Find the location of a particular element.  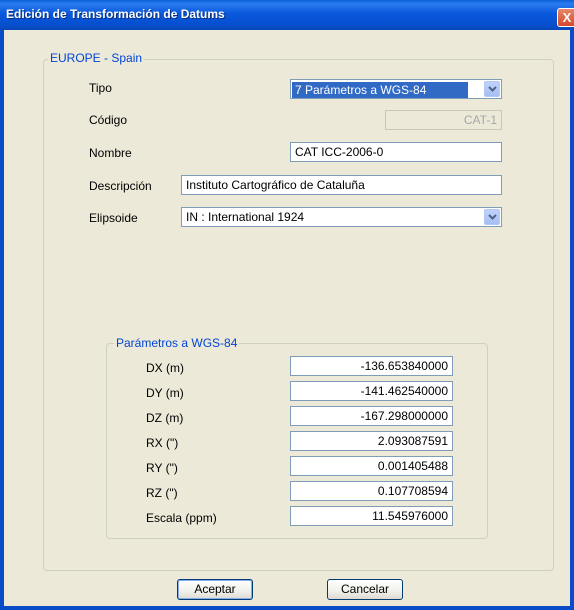

window-border-left is located at coordinates (2, 320).